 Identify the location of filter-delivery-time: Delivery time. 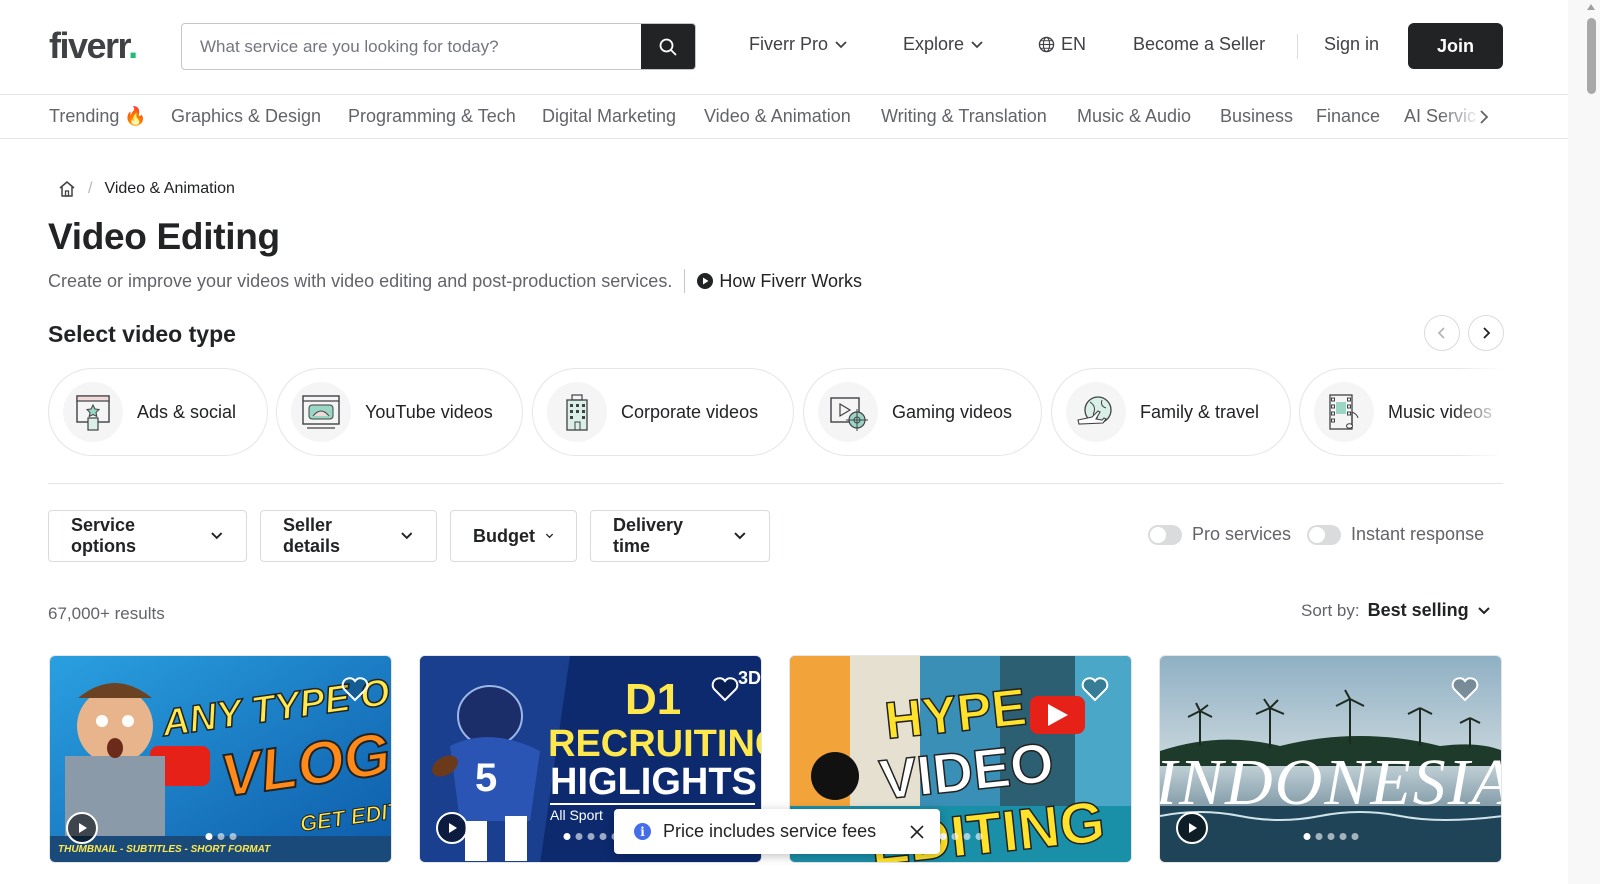
(680, 536).